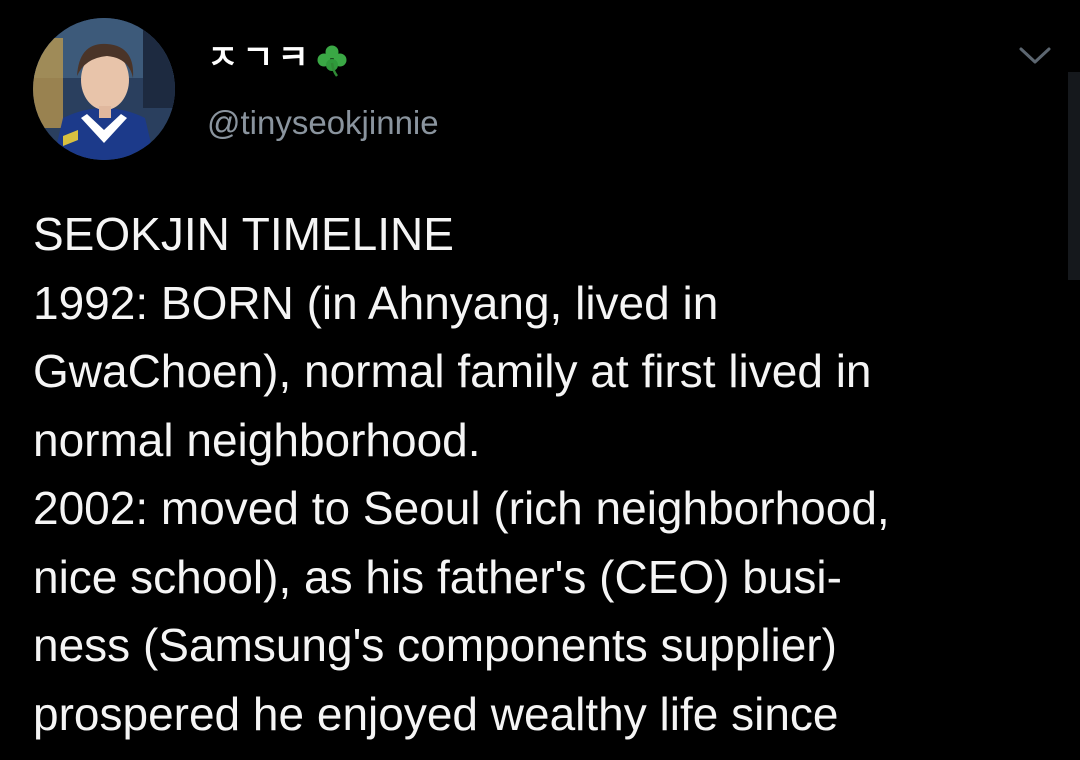 The width and height of the screenshot is (1080, 760). I want to click on scrollbar, so click(1074, 176).